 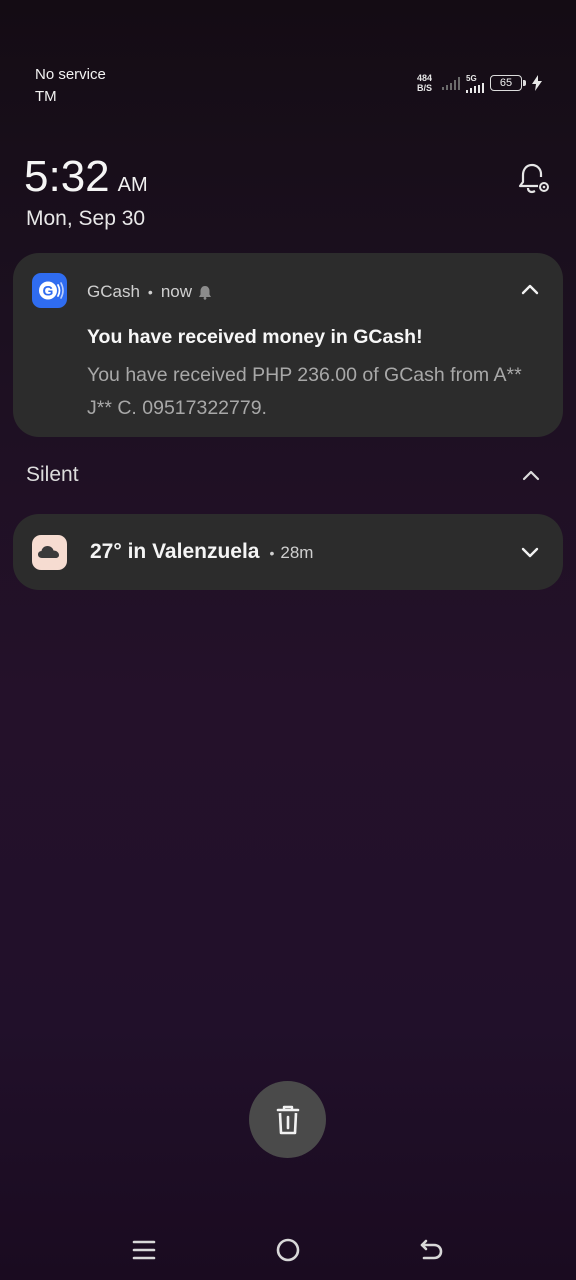 I want to click on network-speed-unit: B/S, so click(x=424, y=88).